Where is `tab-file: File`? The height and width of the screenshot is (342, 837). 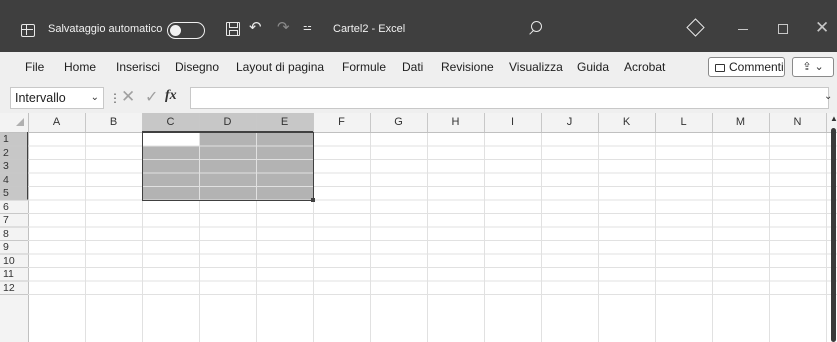
tab-file: File is located at coordinates (34, 67).